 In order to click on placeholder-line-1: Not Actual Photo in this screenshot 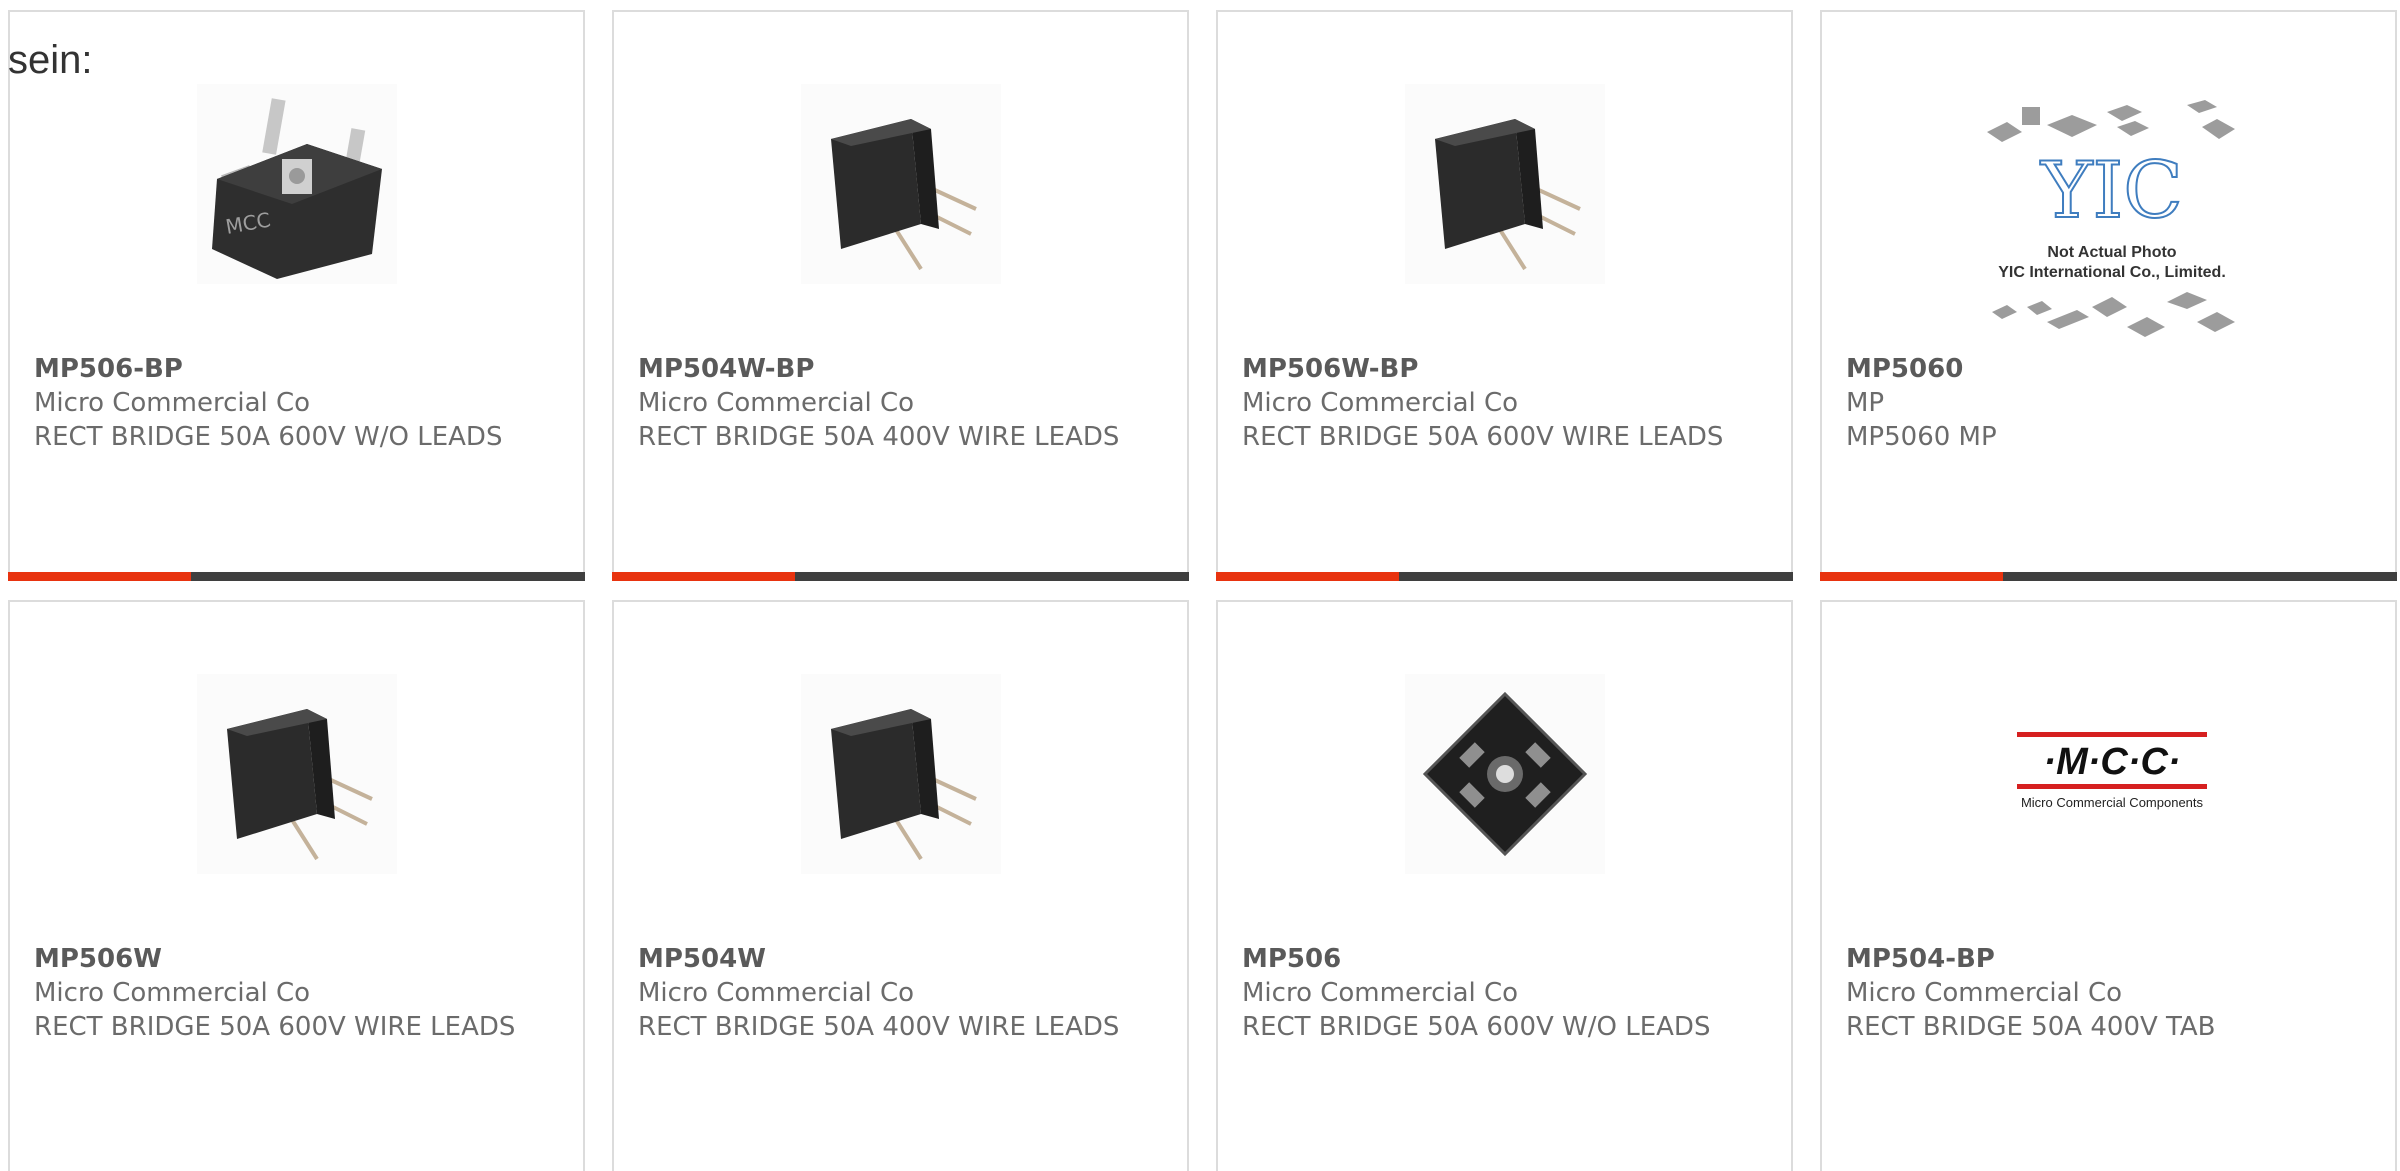, I will do `click(2111, 252)`.